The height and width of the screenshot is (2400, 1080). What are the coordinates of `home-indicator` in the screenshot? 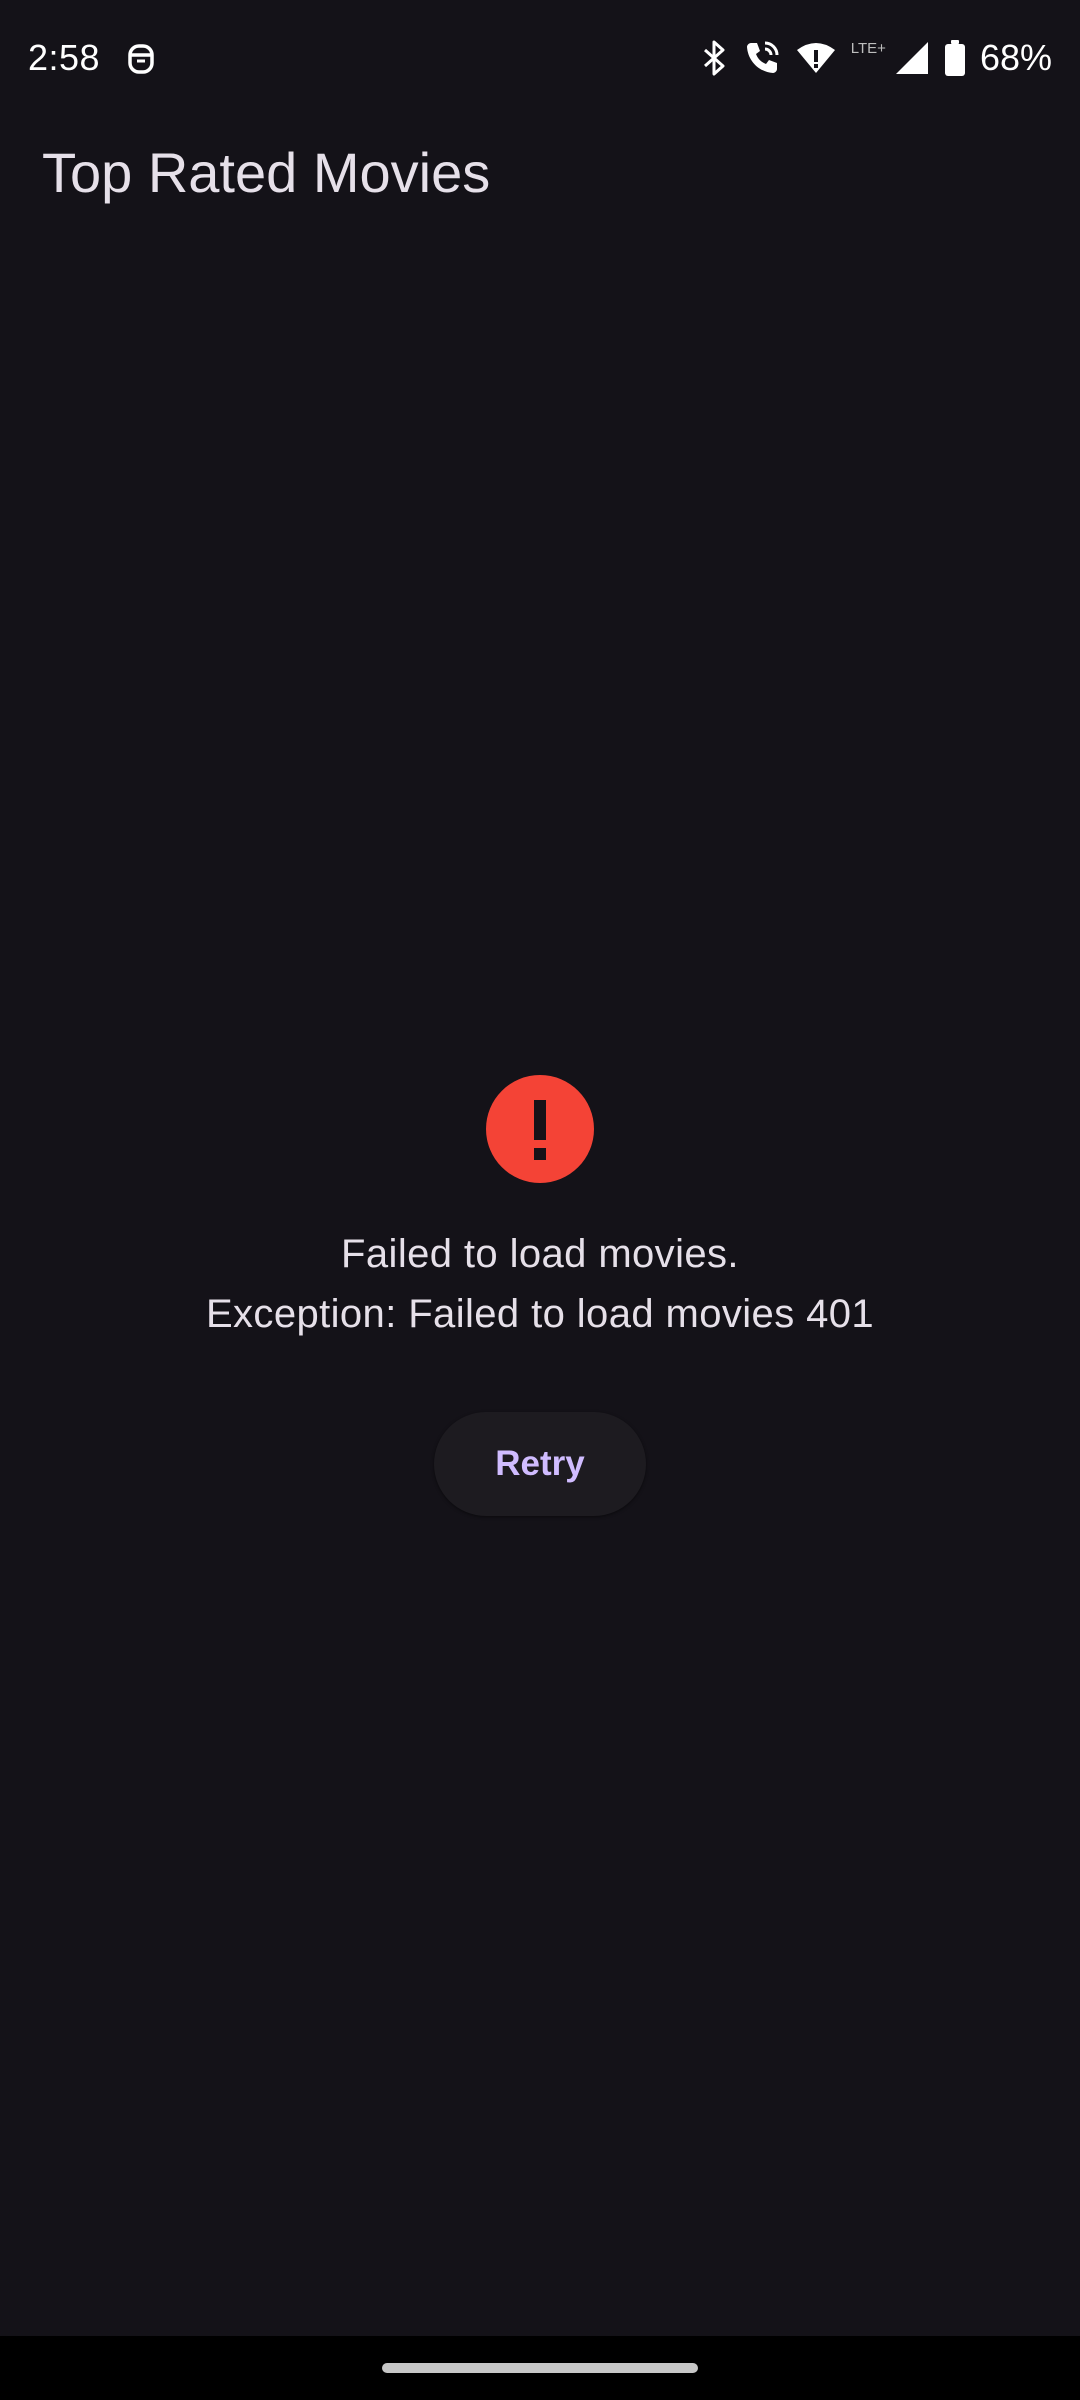 It's located at (540, 2368).